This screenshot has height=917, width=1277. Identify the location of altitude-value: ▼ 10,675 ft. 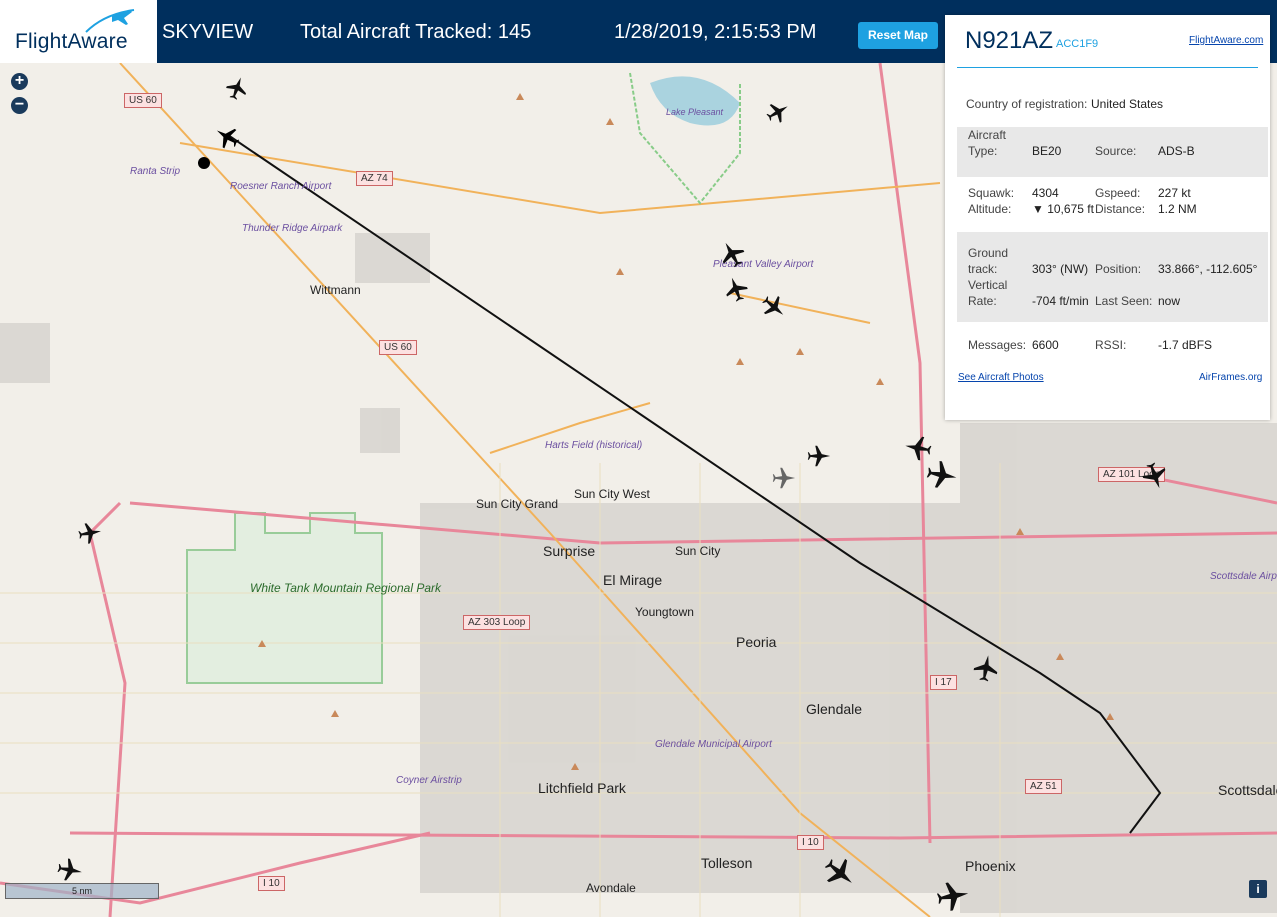
(1063, 209).